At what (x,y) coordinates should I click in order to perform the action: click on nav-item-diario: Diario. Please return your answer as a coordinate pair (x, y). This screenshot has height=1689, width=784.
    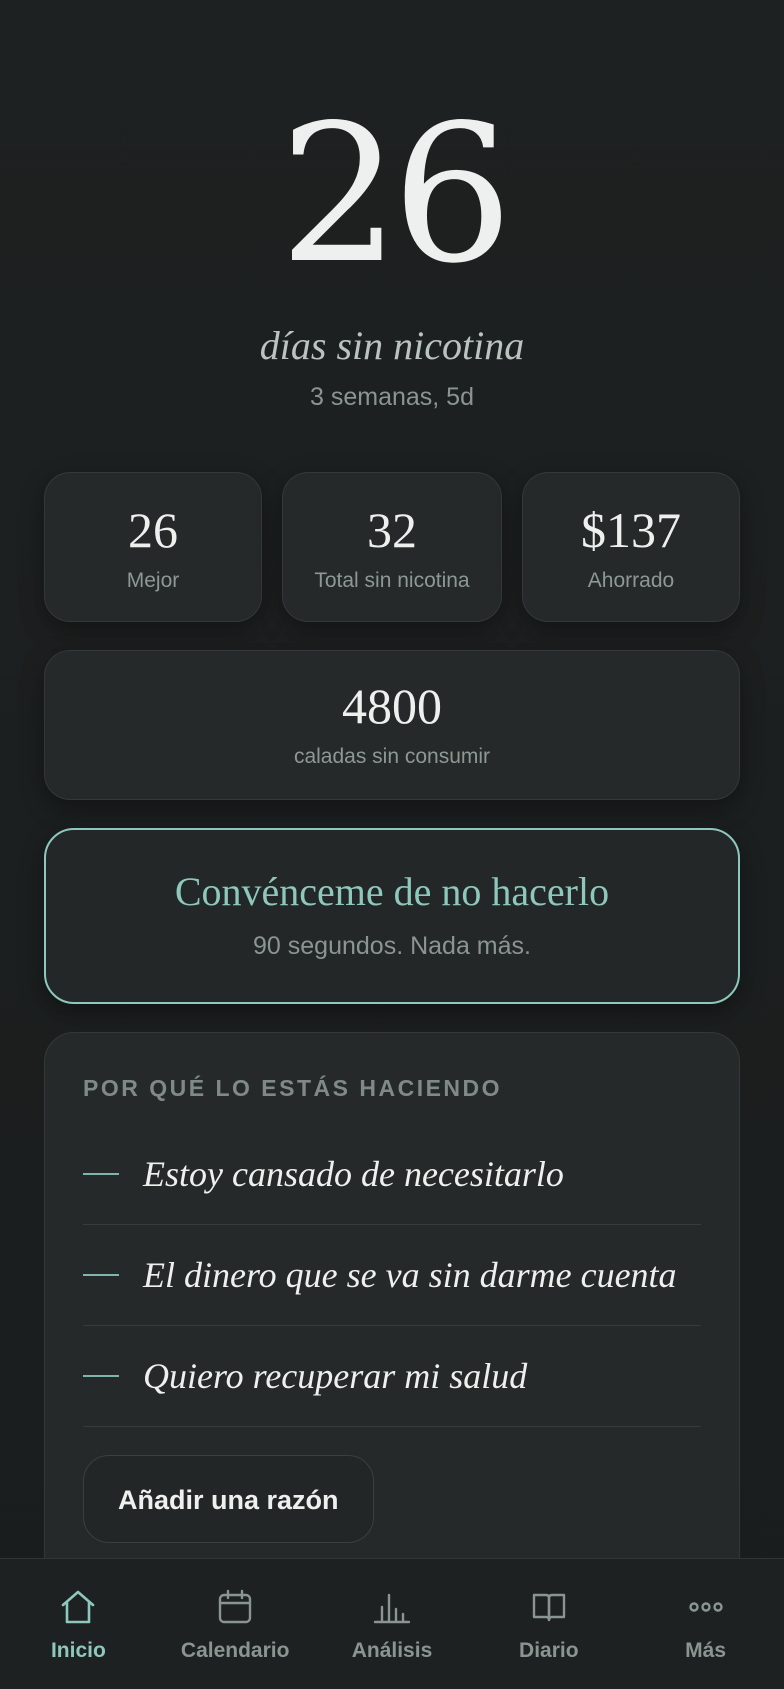
    Looking at the image, I should click on (548, 1624).